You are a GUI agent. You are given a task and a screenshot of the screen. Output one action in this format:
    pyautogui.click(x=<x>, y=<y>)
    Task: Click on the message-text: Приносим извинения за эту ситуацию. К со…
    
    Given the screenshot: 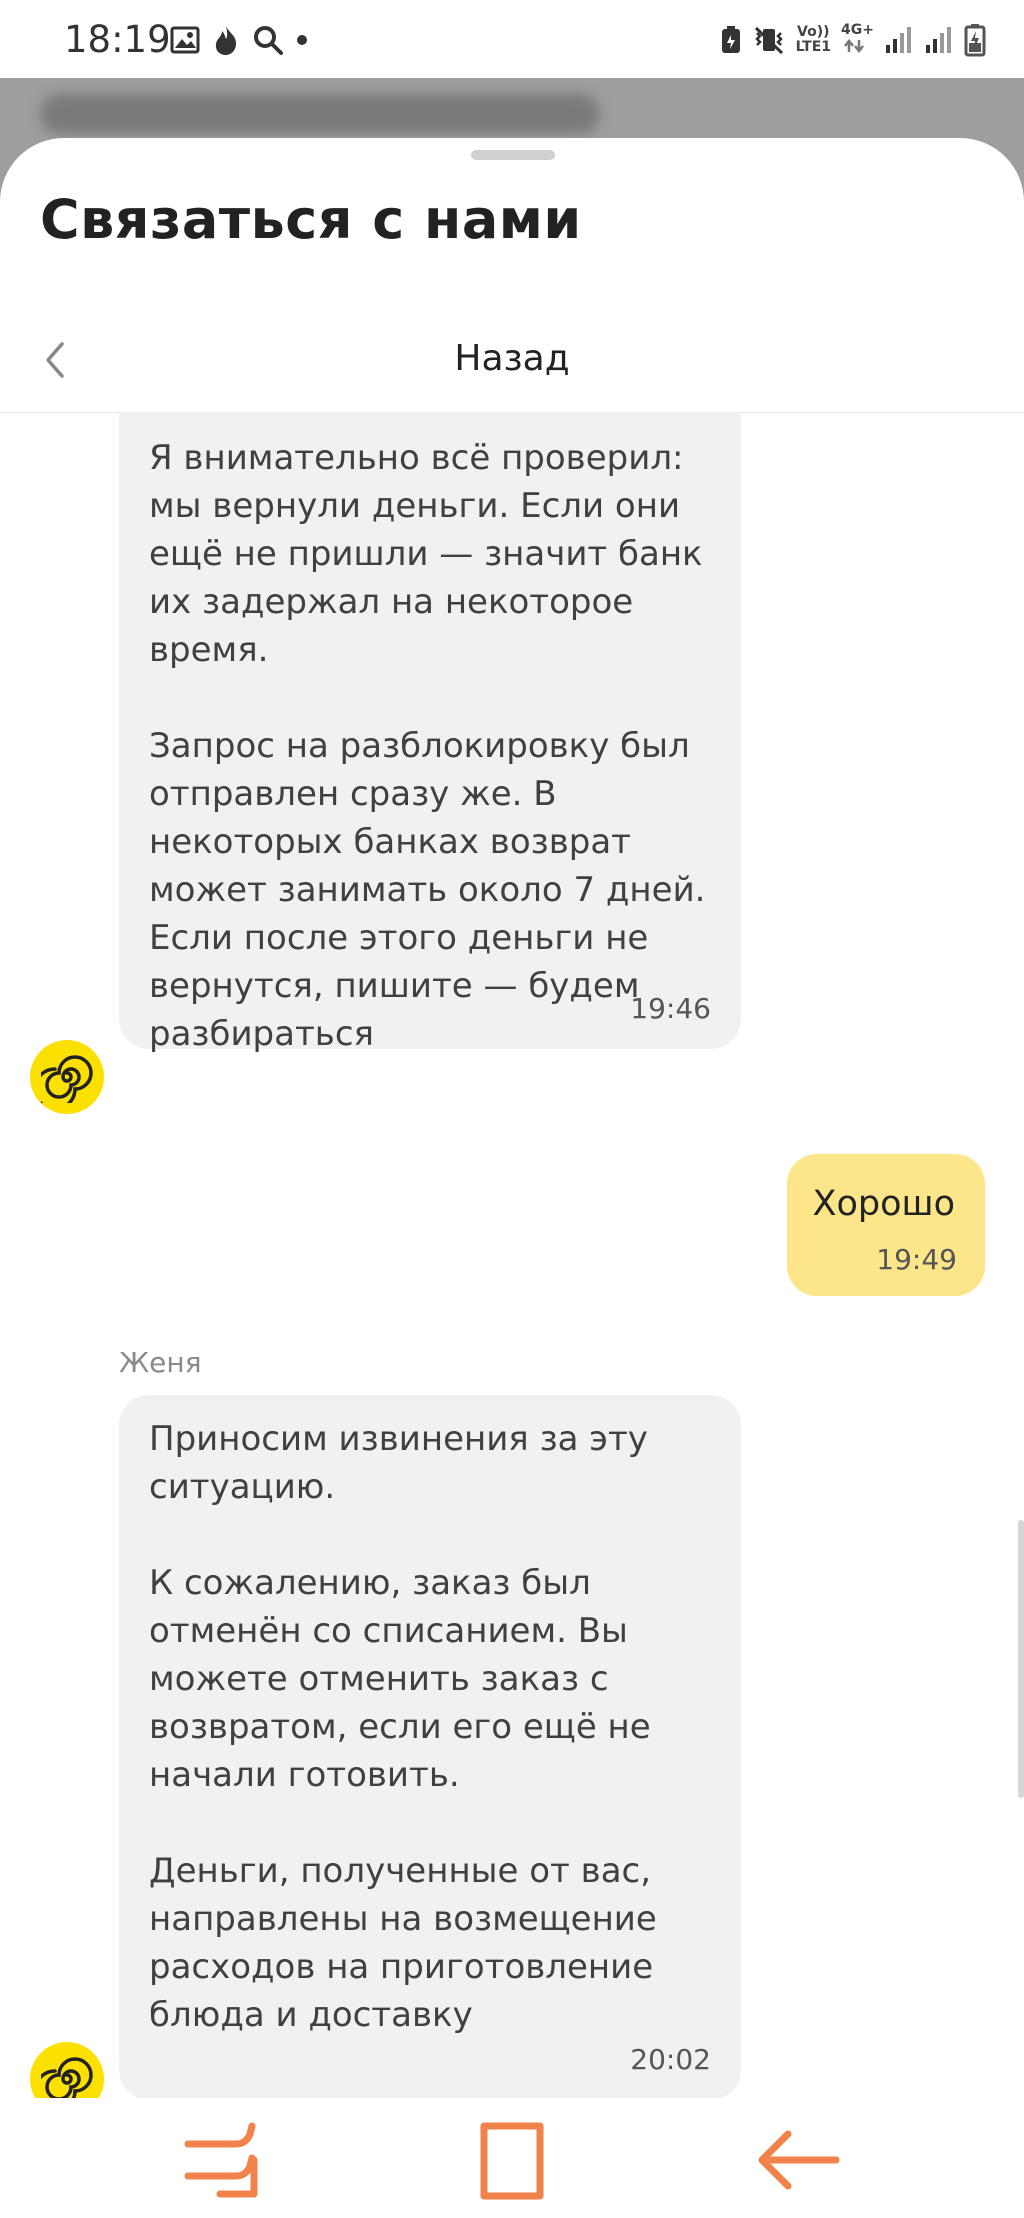 What is the action you would take?
    pyautogui.click(x=403, y=1727)
    